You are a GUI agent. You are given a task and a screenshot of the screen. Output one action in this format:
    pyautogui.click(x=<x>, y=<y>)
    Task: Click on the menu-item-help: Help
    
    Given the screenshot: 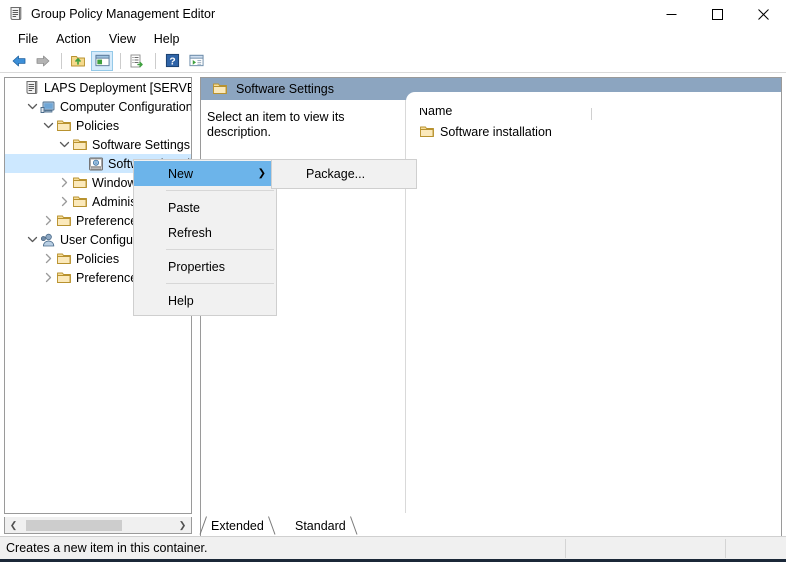 What is the action you would take?
    pyautogui.click(x=205, y=300)
    